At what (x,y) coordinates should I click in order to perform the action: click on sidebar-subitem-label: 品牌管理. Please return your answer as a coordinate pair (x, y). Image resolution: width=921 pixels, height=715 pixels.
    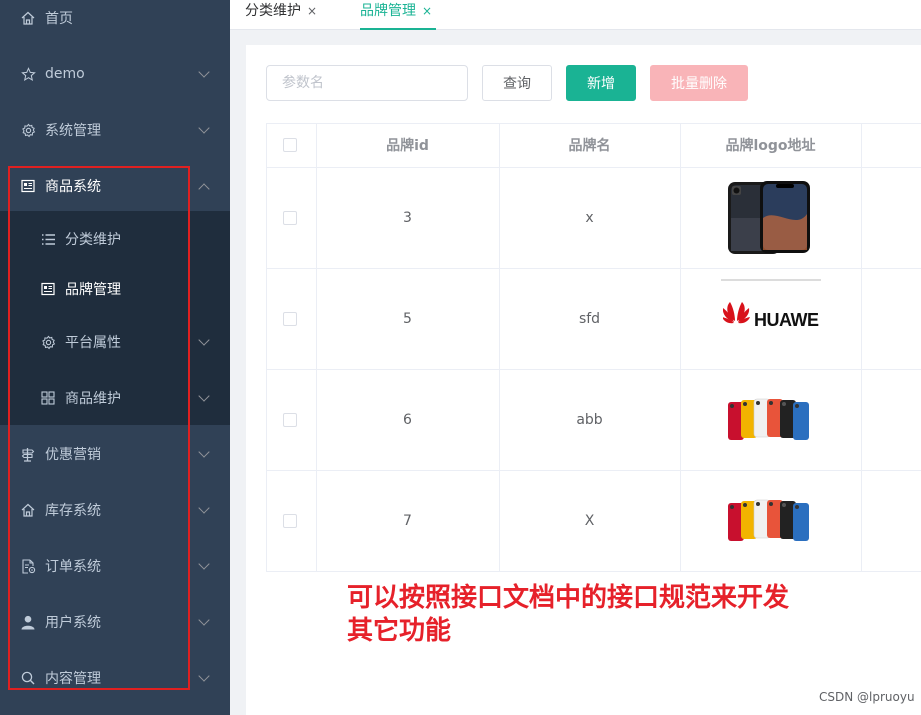
    Looking at the image, I should click on (93, 290).